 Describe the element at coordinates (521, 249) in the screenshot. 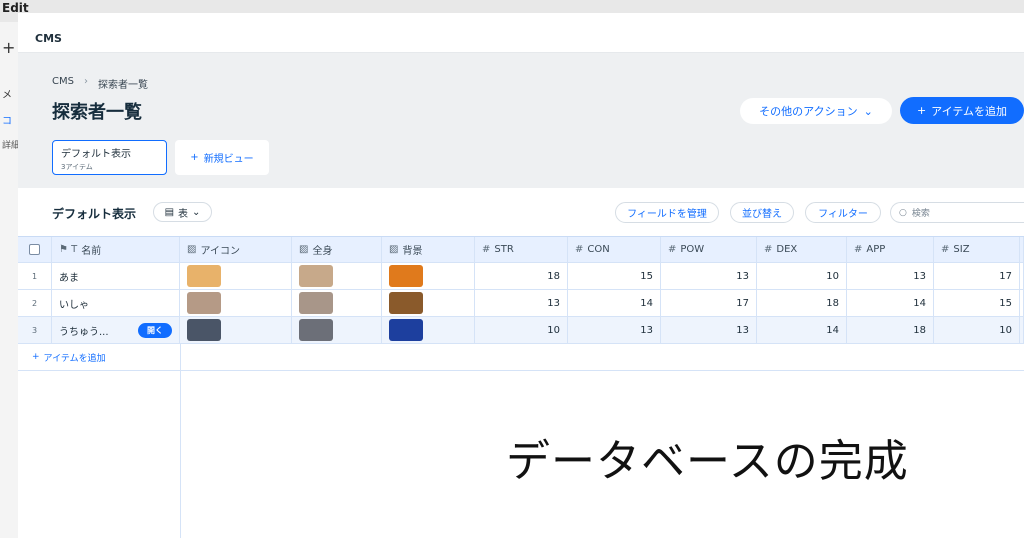

I see `column-header-str: # STR` at that location.